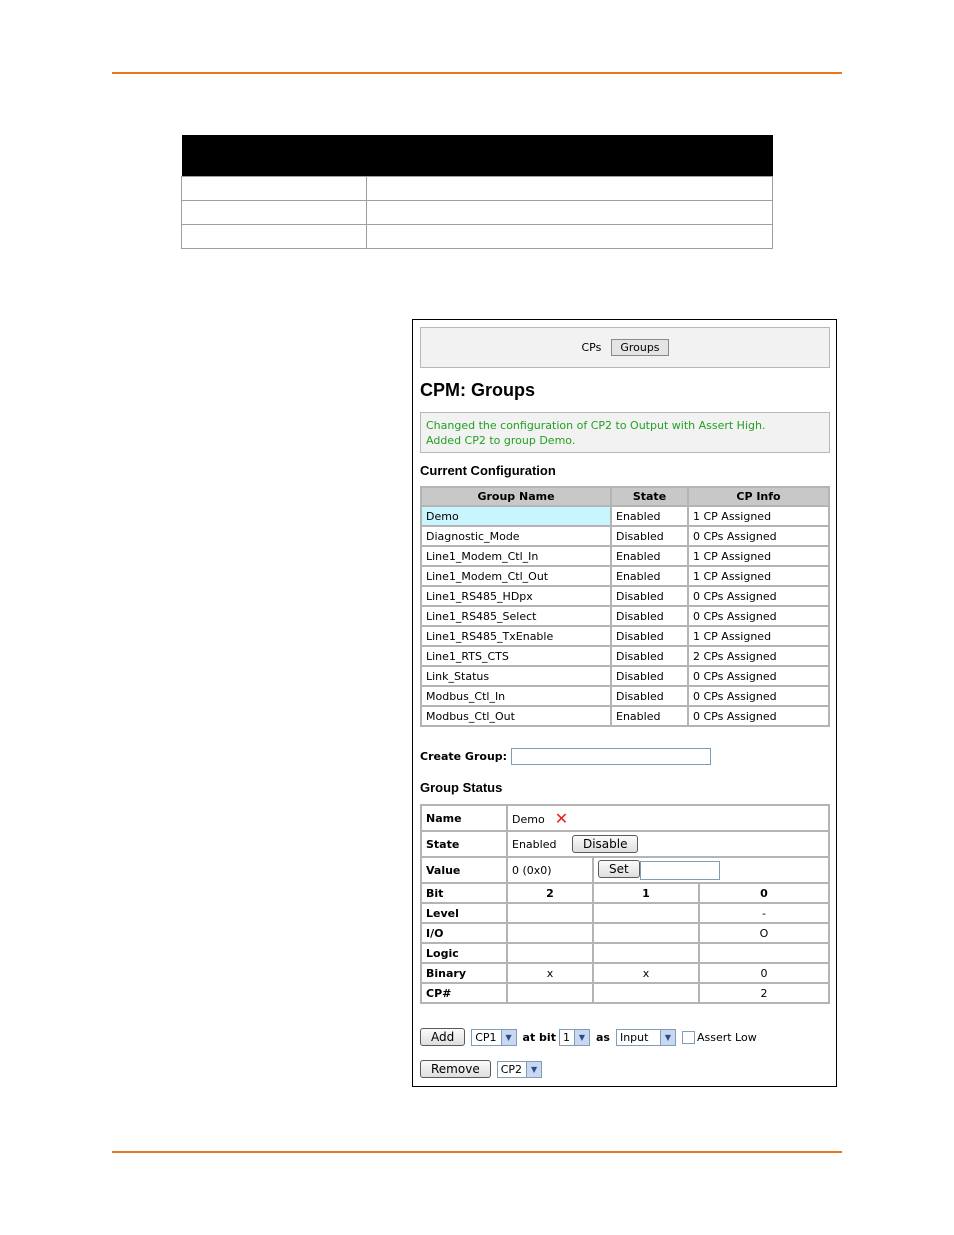  Describe the element at coordinates (646, 913) in the screenshot. I see `level-cell` at that location.